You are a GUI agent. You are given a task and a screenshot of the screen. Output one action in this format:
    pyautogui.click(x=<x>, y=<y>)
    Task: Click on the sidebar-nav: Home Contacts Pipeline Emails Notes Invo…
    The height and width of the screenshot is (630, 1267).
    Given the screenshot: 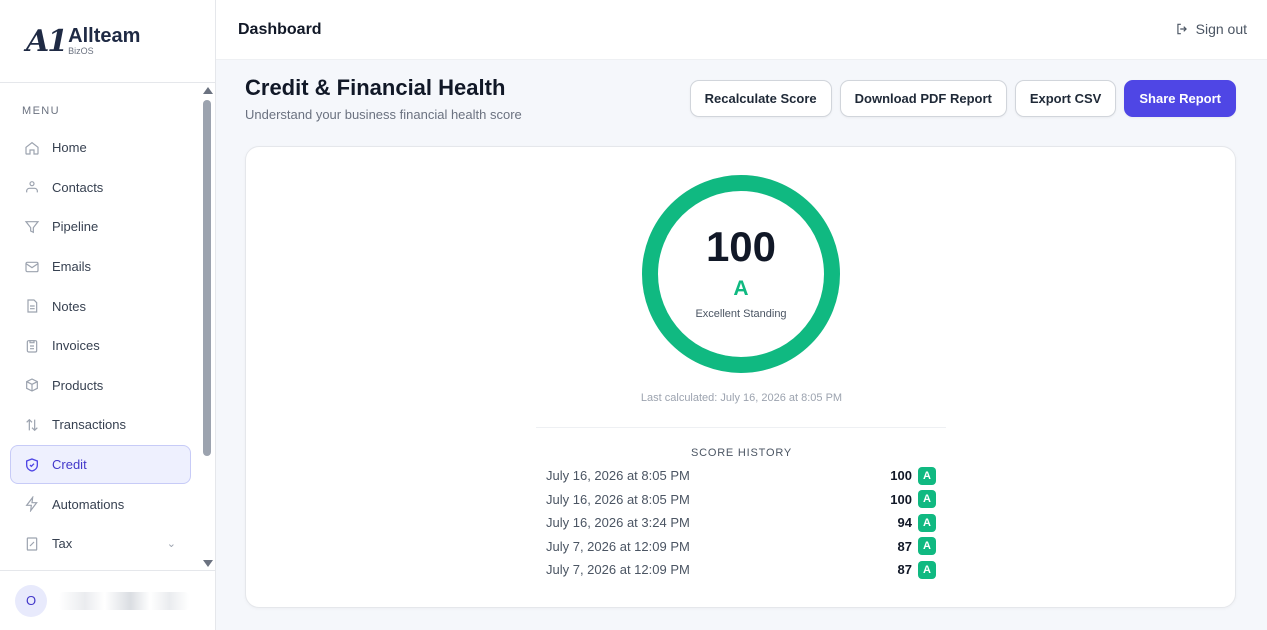 What is the action you would take?
    pyautogui.click(x=100, y=346)
    